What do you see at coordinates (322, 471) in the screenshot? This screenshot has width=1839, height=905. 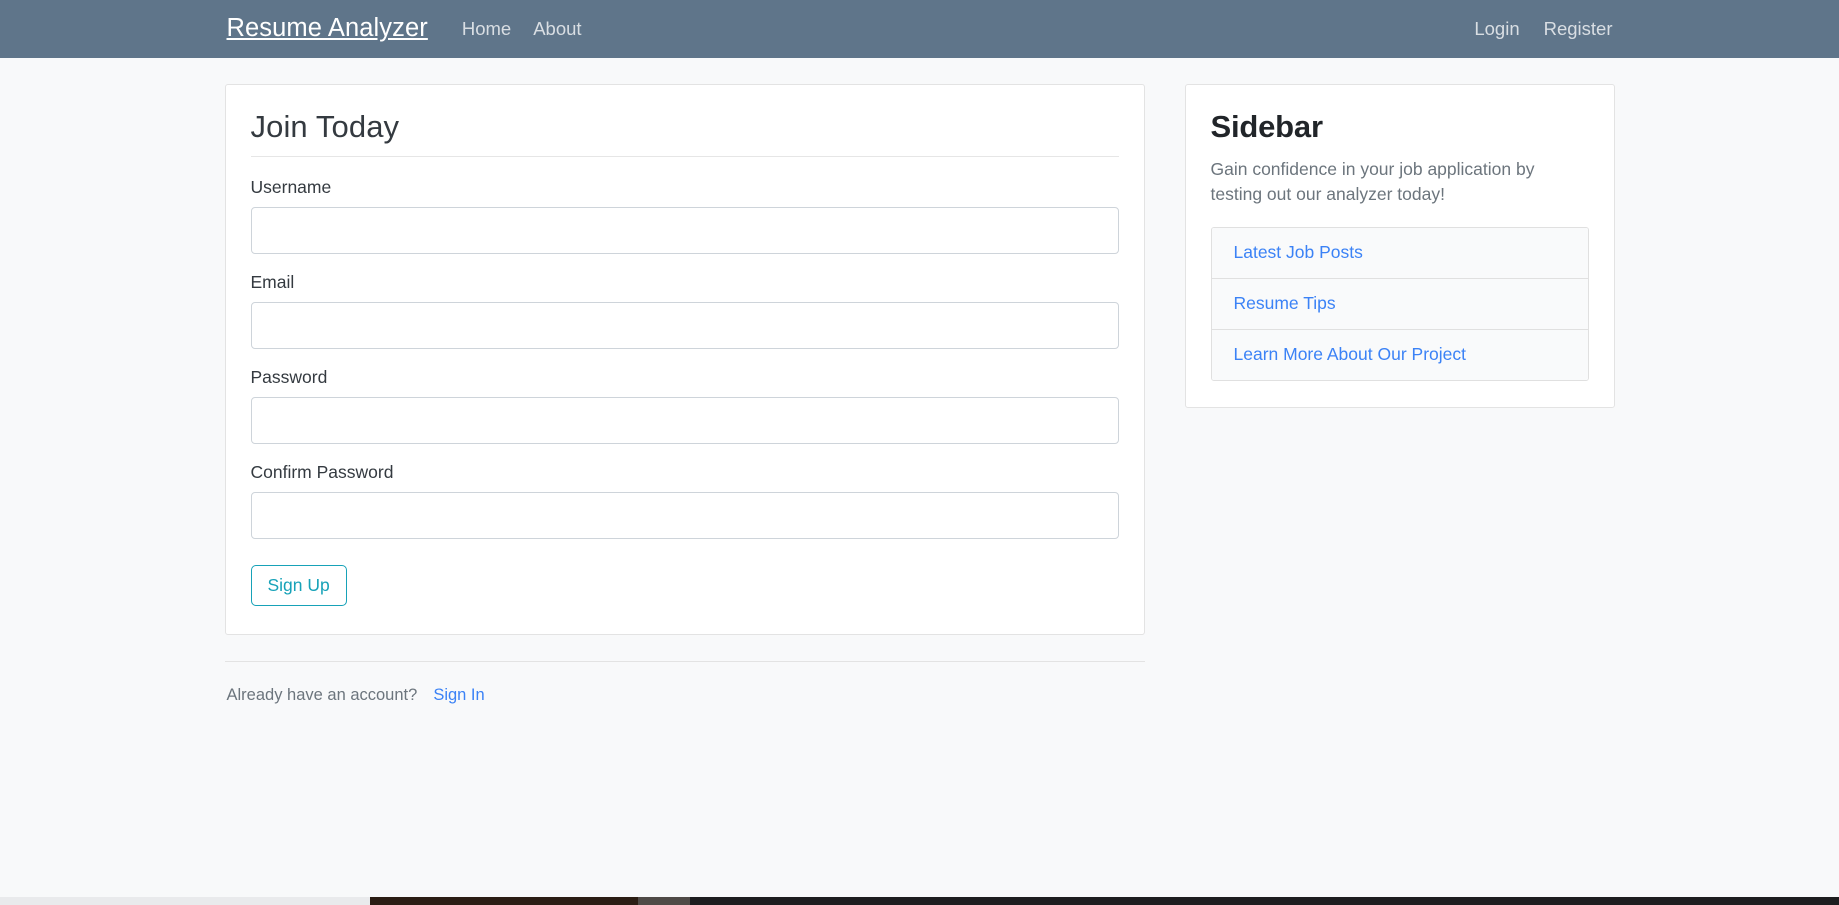 I see `confirm-password-label: Confirm Password` at bounding box center [322, 471].